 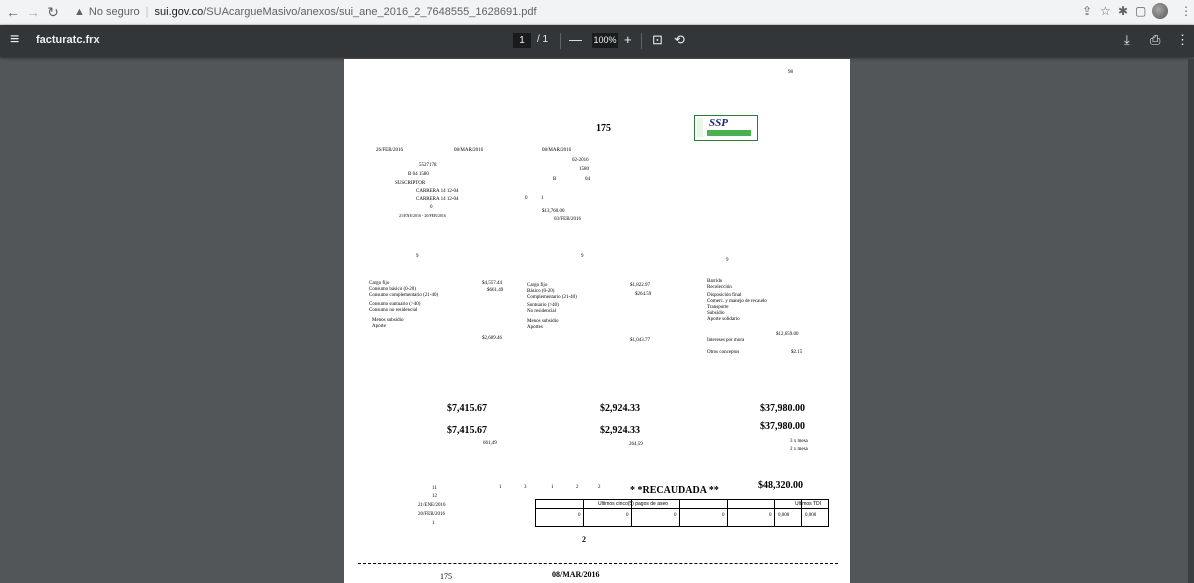 What do you see at coordinates (620, 430) in the screenshot?
I see `total-sewer-2: $2,924.33` at bounding box center [620, 430].